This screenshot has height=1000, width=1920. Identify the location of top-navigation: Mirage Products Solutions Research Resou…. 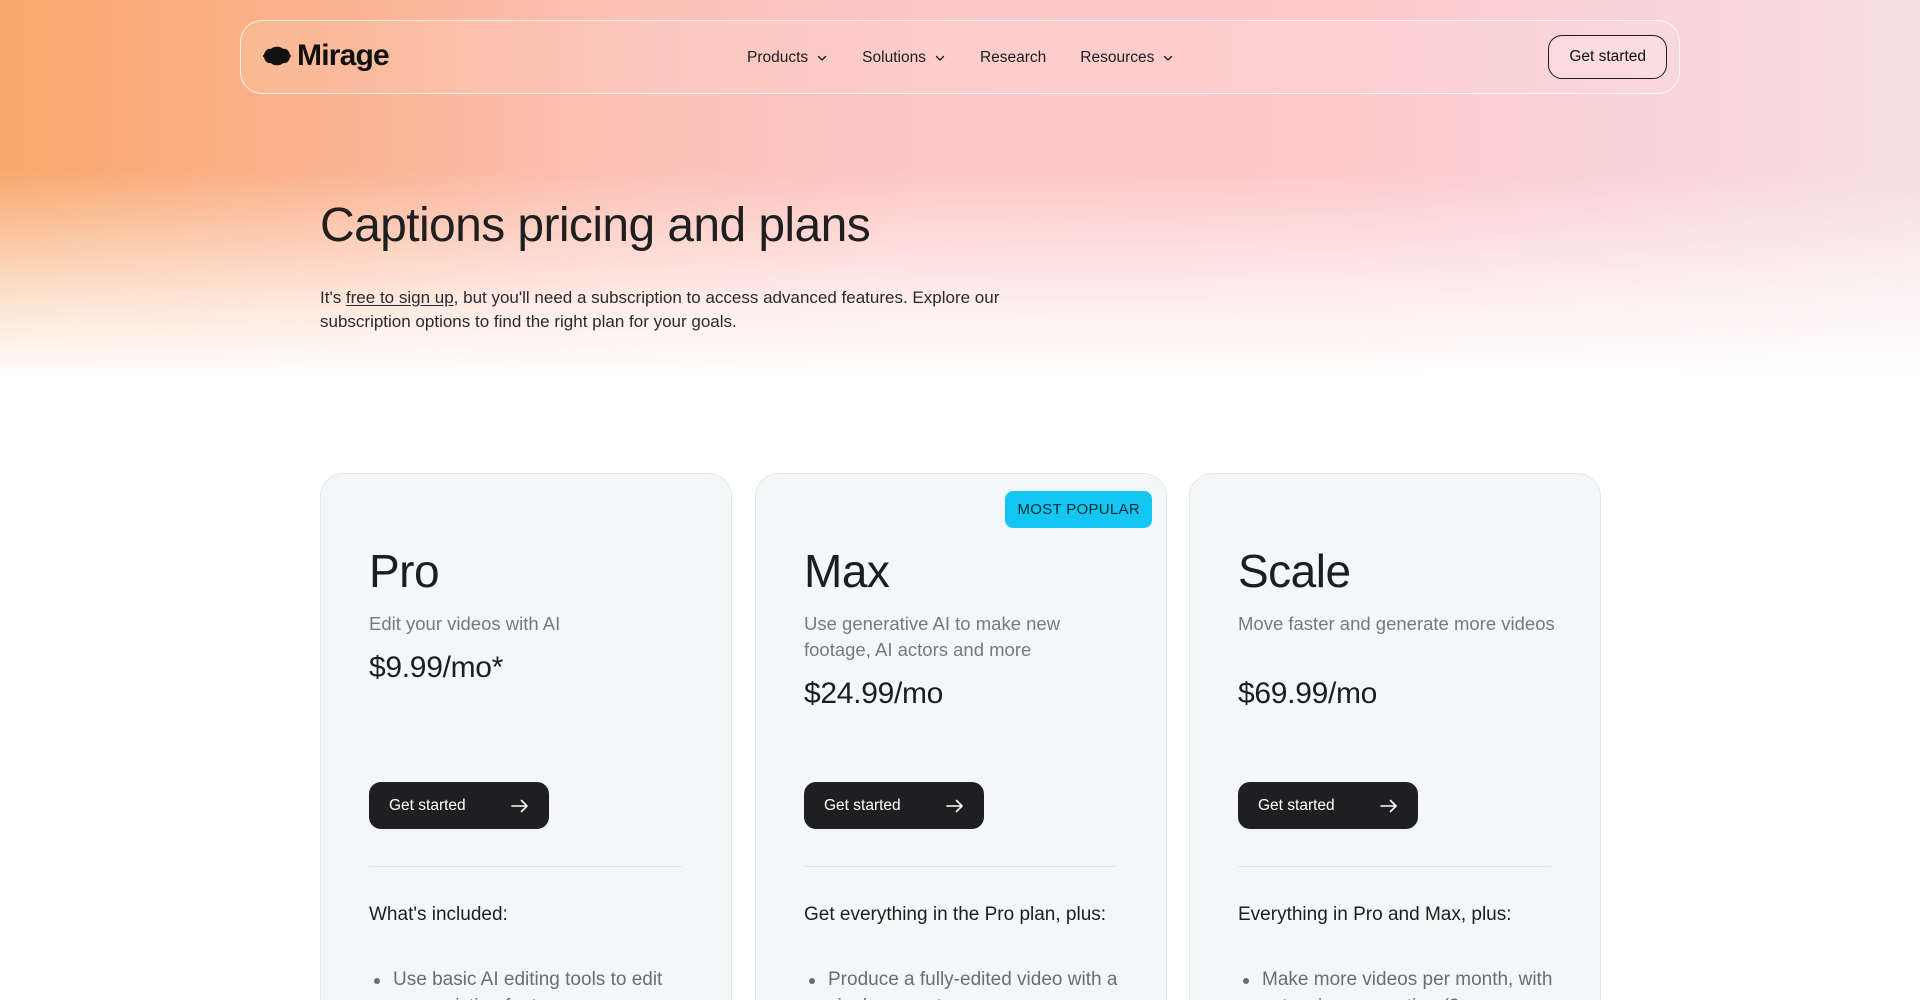
(960, 57).